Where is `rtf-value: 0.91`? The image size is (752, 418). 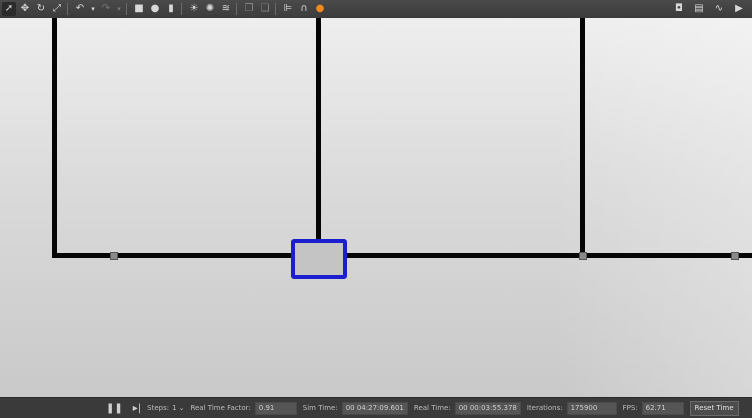 rtf-value: 0.91 is located at coordinates (275, 408).